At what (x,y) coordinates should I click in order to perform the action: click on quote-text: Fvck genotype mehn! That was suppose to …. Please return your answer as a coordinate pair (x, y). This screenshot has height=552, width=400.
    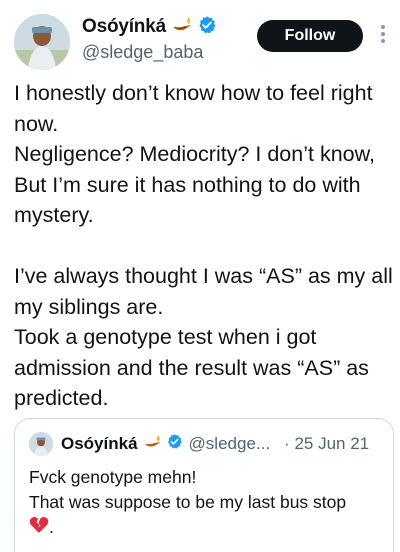
    Looking at the image, I should click on (204, 503).